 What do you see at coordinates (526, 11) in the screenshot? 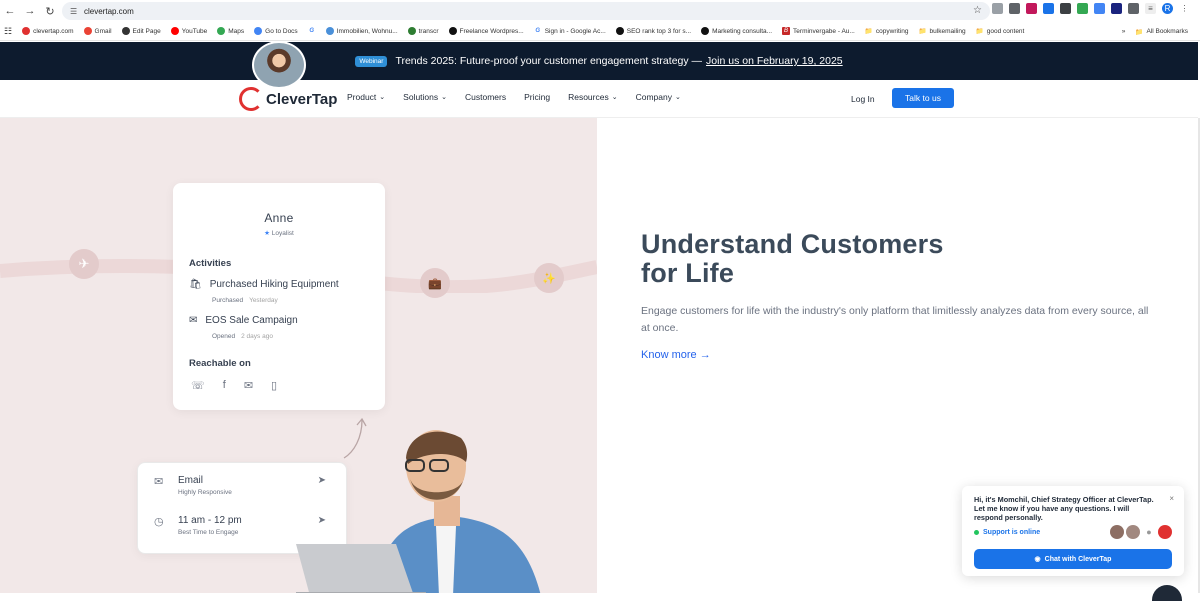
I see `address-bar: ☰ clevertap.com ☆` at bounding box center [526, 11].